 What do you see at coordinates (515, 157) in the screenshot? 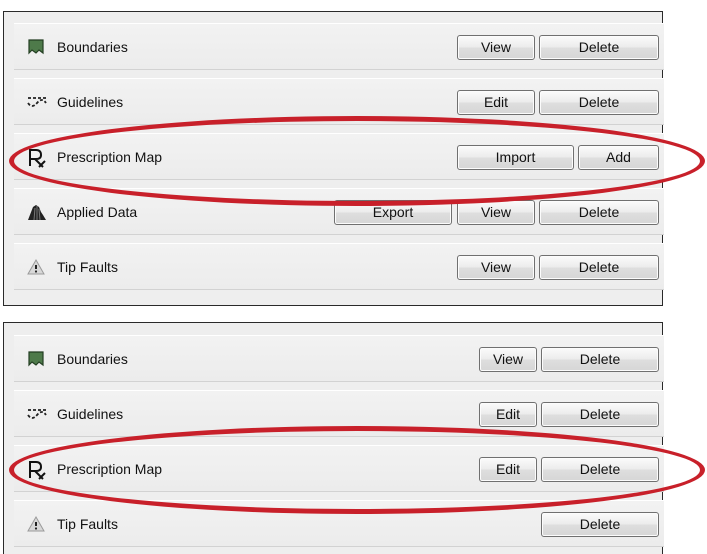
I see `import-button: Import` at bounding box center [515, 157].